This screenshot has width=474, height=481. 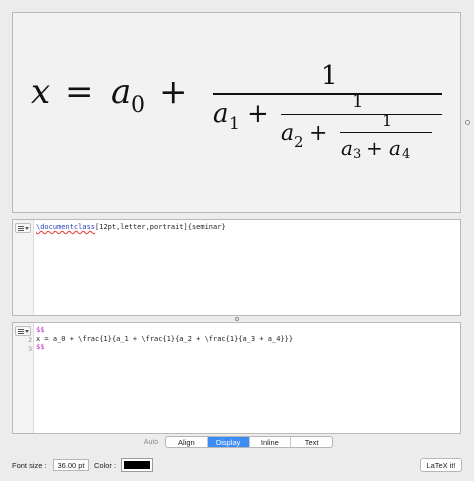 I want to click on line-number: 3, so click(x=30, y=348).